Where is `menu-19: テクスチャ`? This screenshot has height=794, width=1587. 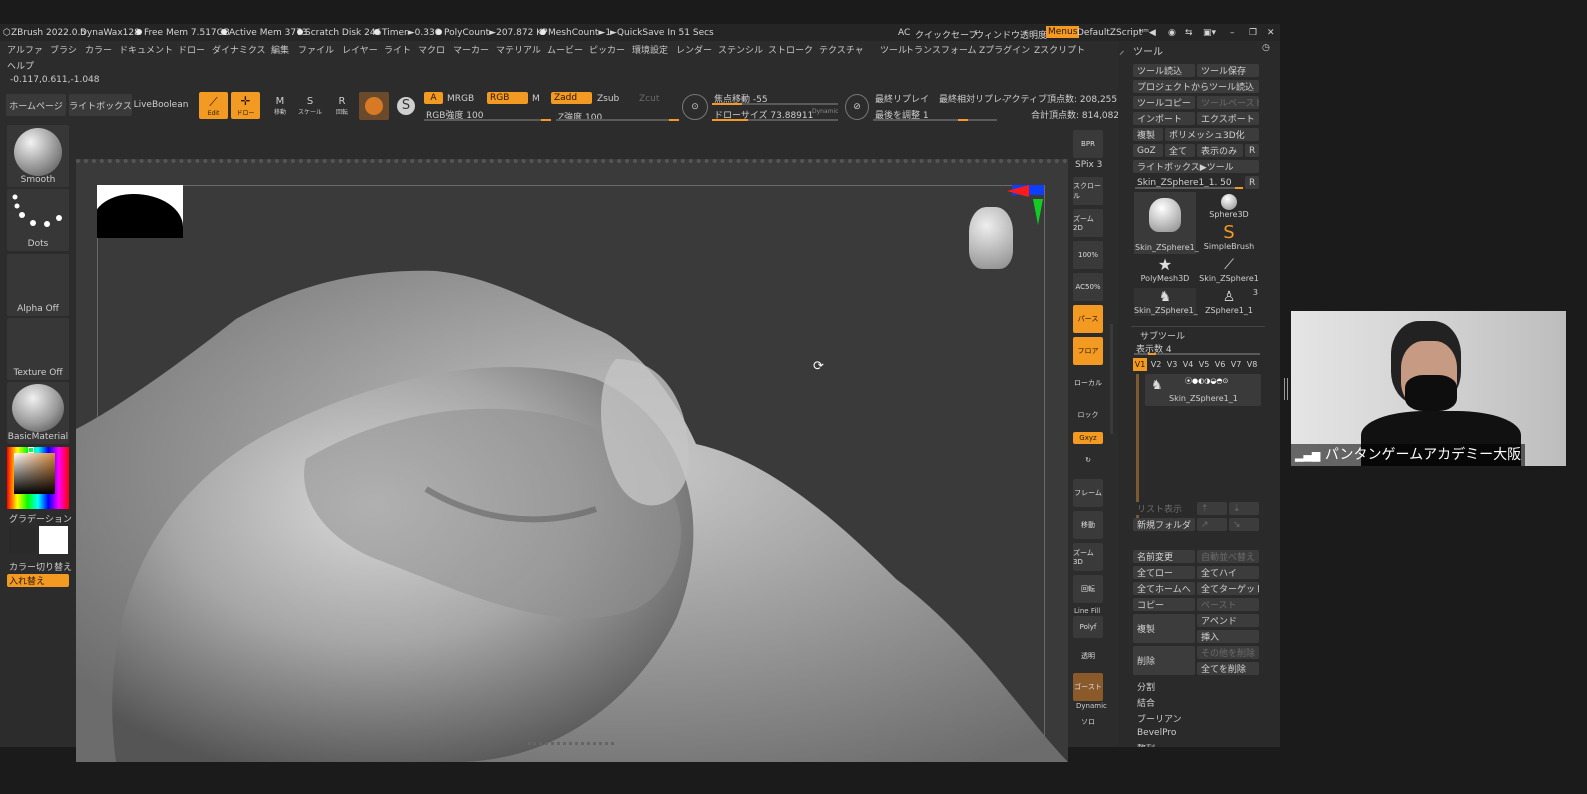 menu-19: テクスチャ is located at coordinates (841, 49).